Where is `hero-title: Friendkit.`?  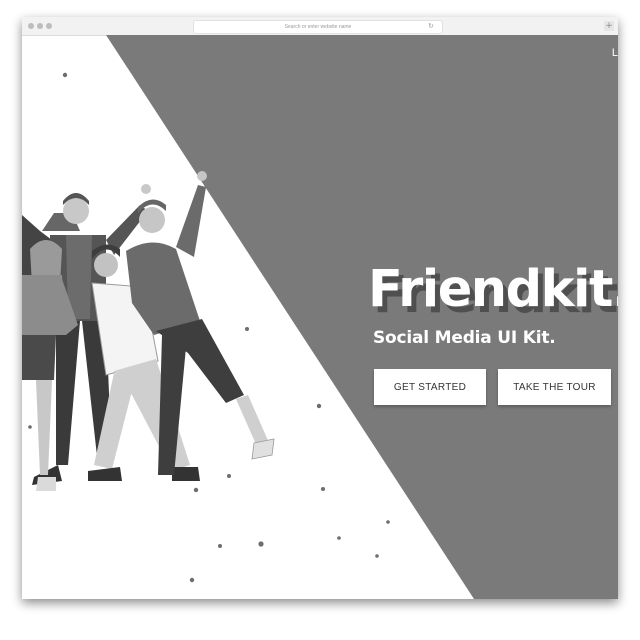 hero-title: Friendkit. is located at coordinates (493, 289).